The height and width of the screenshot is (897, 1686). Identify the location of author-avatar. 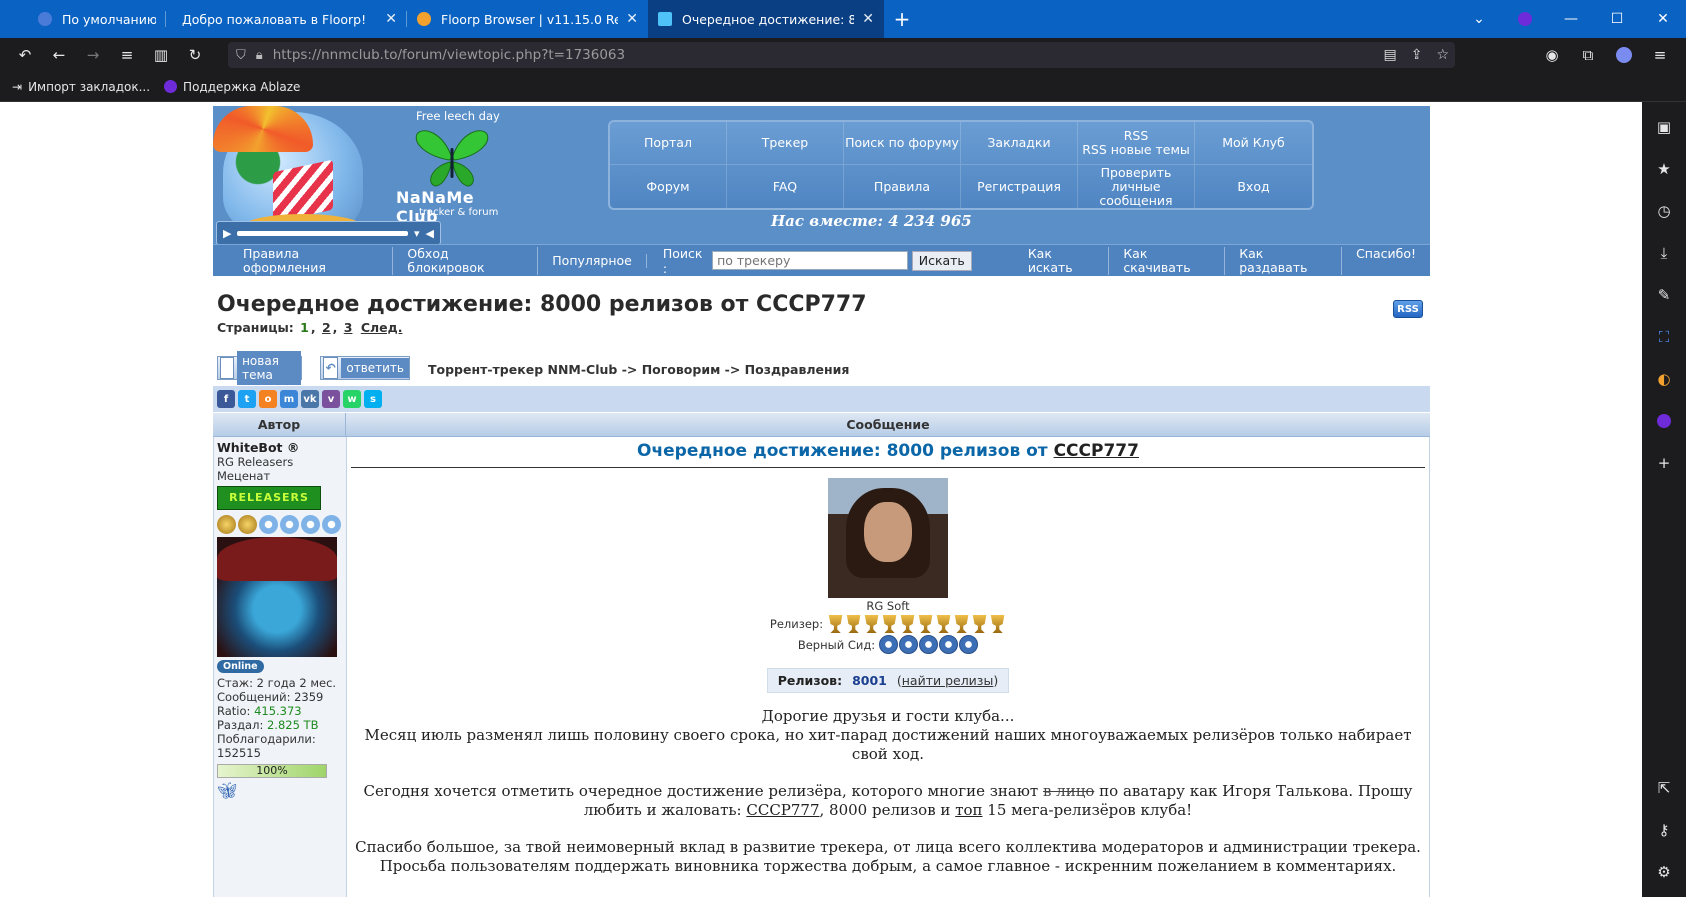
(277, 597).